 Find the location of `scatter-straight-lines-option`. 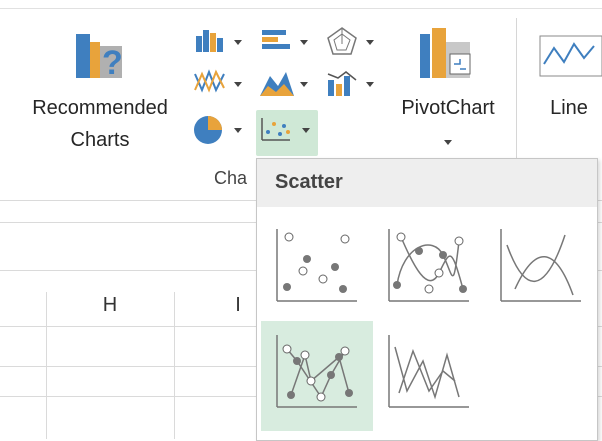

scatter-straight-lines-option is located at coordinates (429, 376).